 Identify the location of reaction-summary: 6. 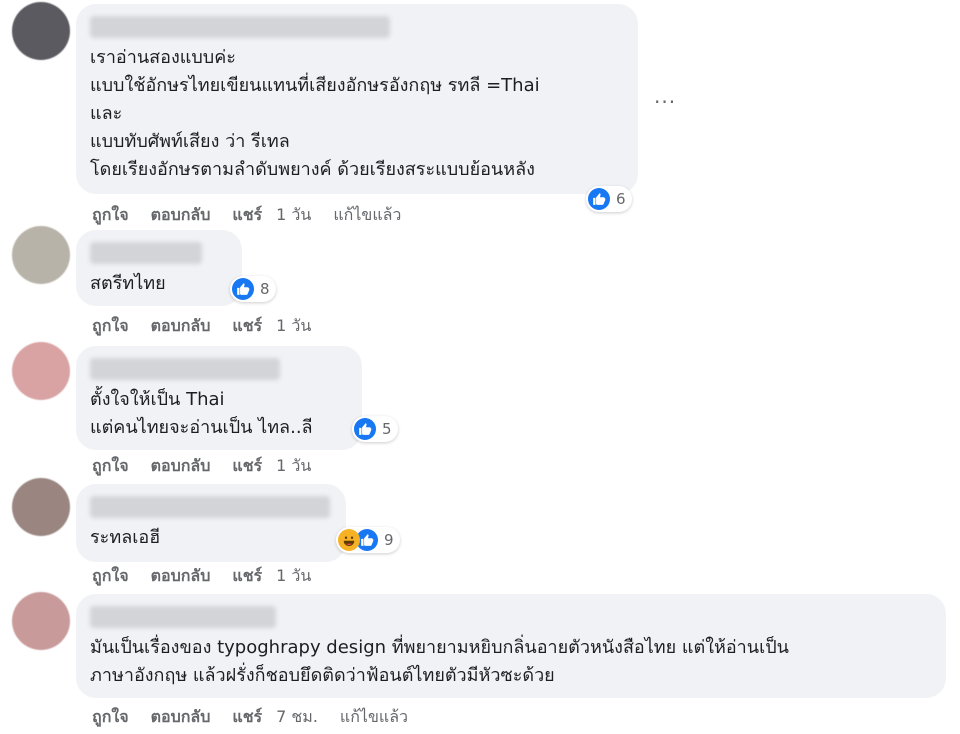
(609, 199).